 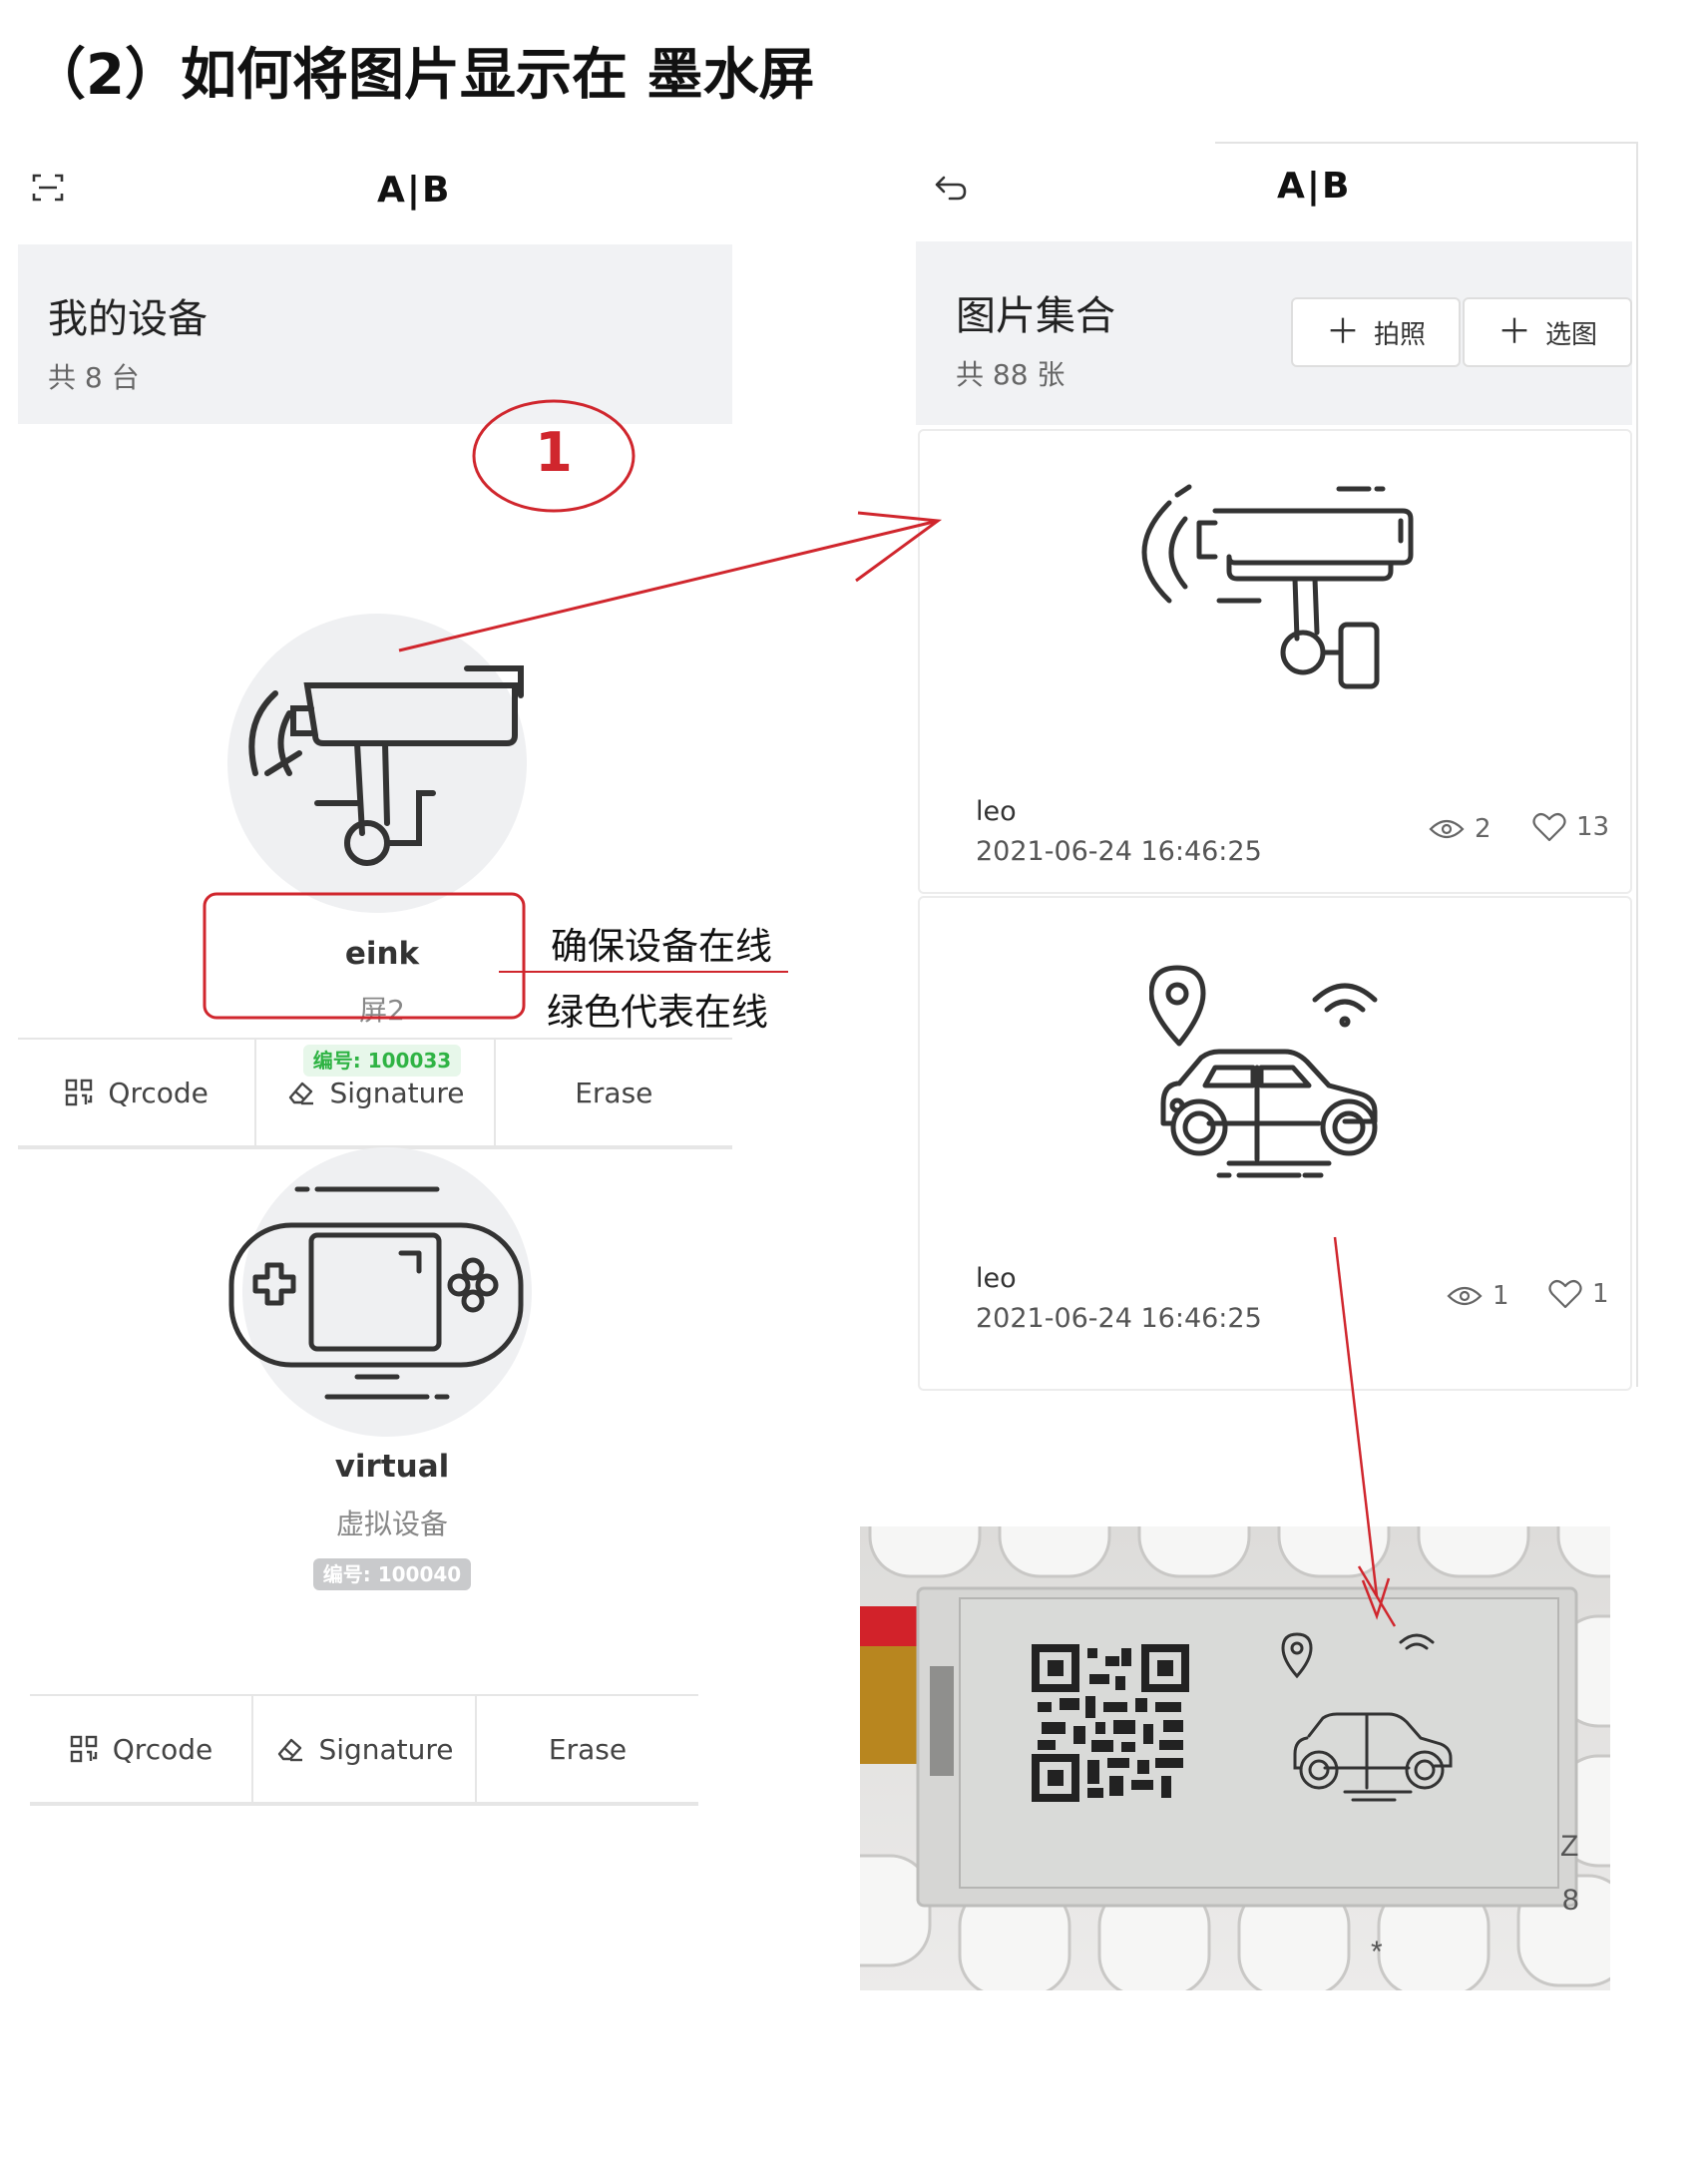 I want to click on views-stat: 2, so click(x=1460, y=829).